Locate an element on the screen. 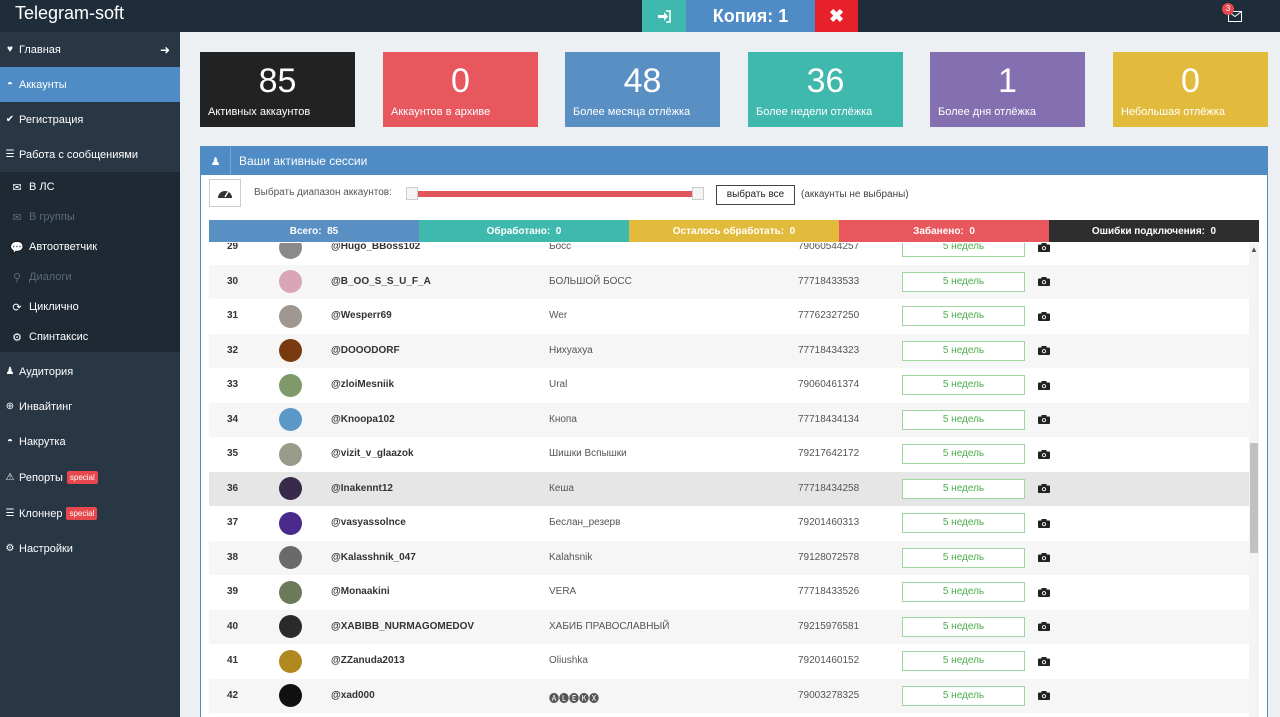 The height and width of the screenshot is (717, 1280). sidebar-subitem-label: Автоответчик is located at coordinates (63, 247).